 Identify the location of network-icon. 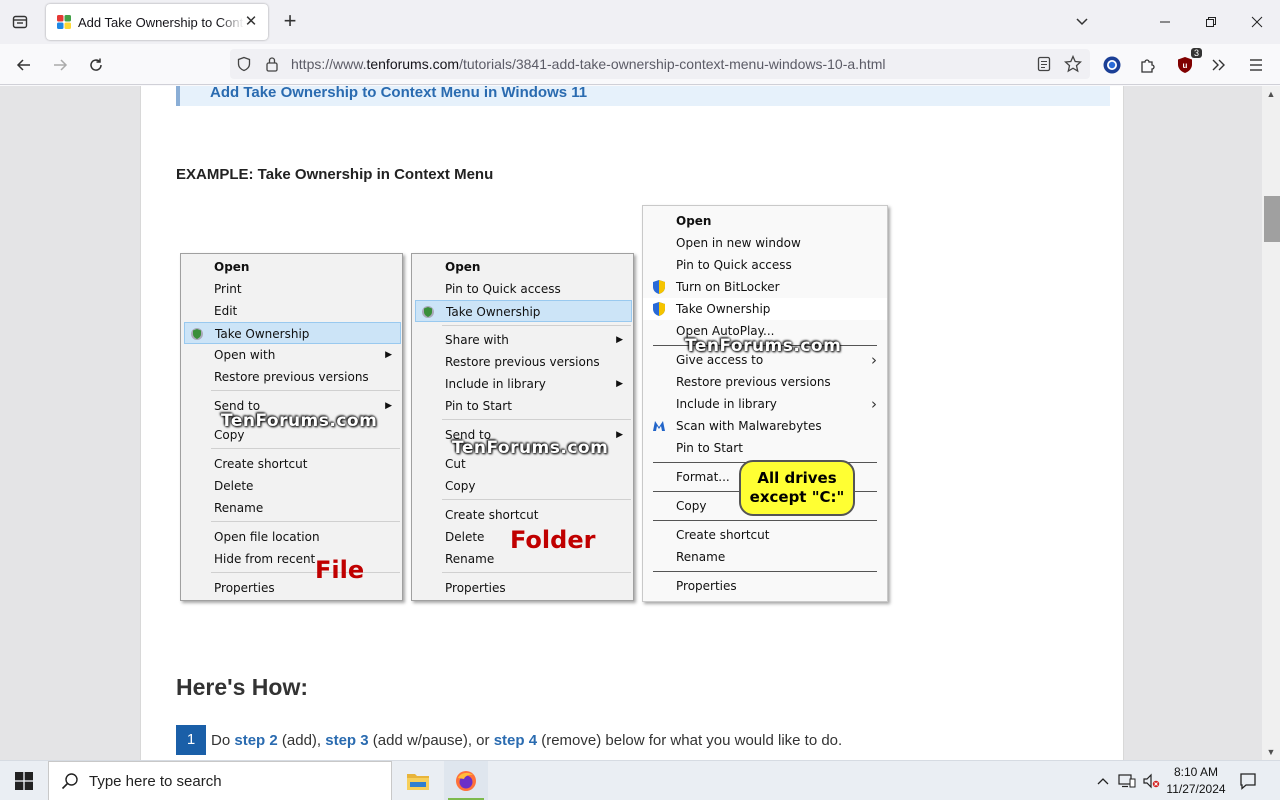
(1127, 780).